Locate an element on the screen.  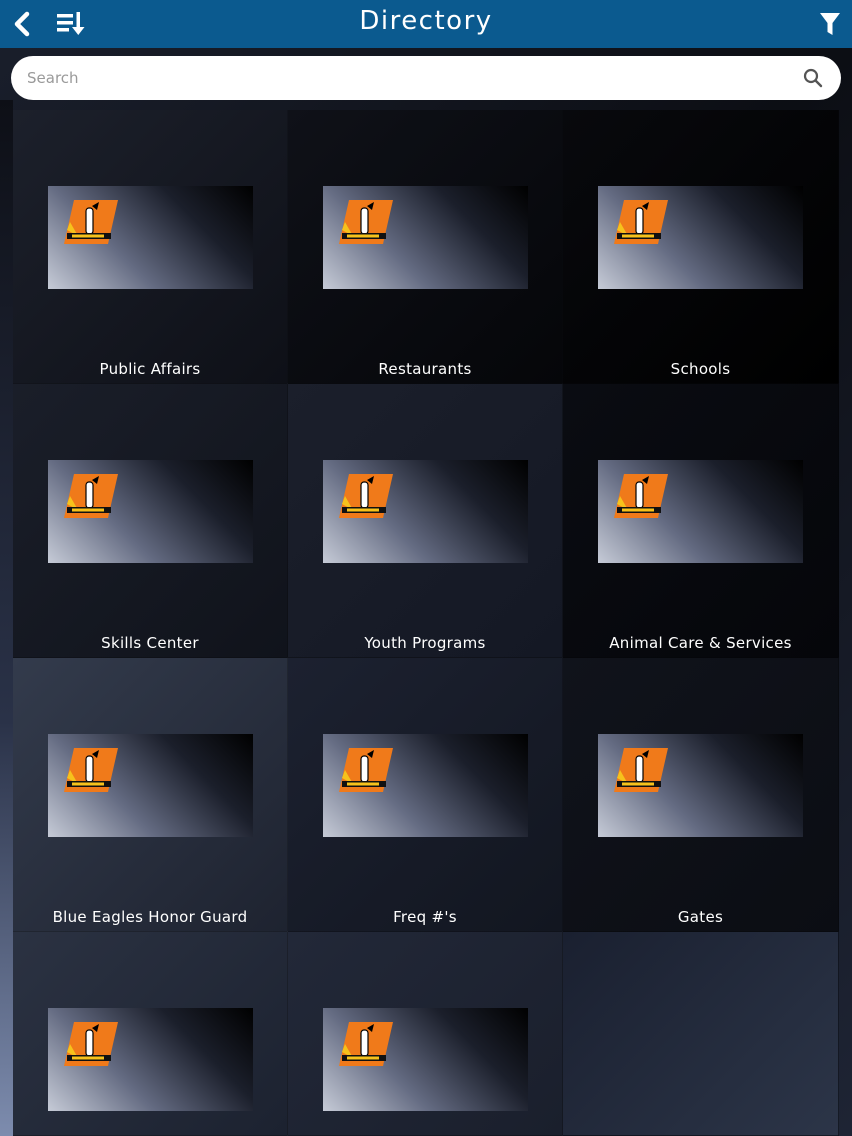
directory-tile: Youth Programs is located at coordinates (425, 521).